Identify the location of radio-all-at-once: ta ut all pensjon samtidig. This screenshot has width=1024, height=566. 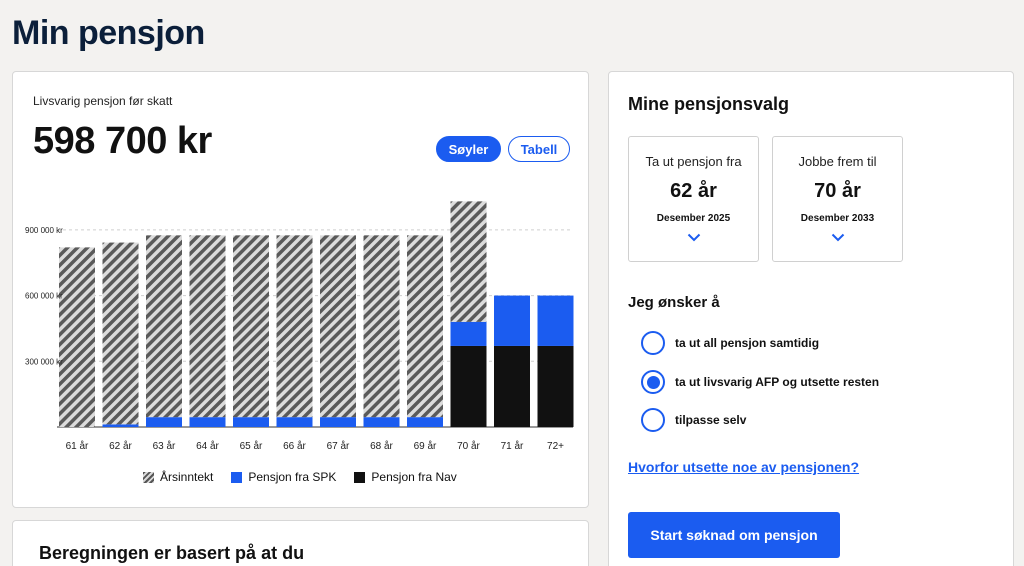
(730, 343).